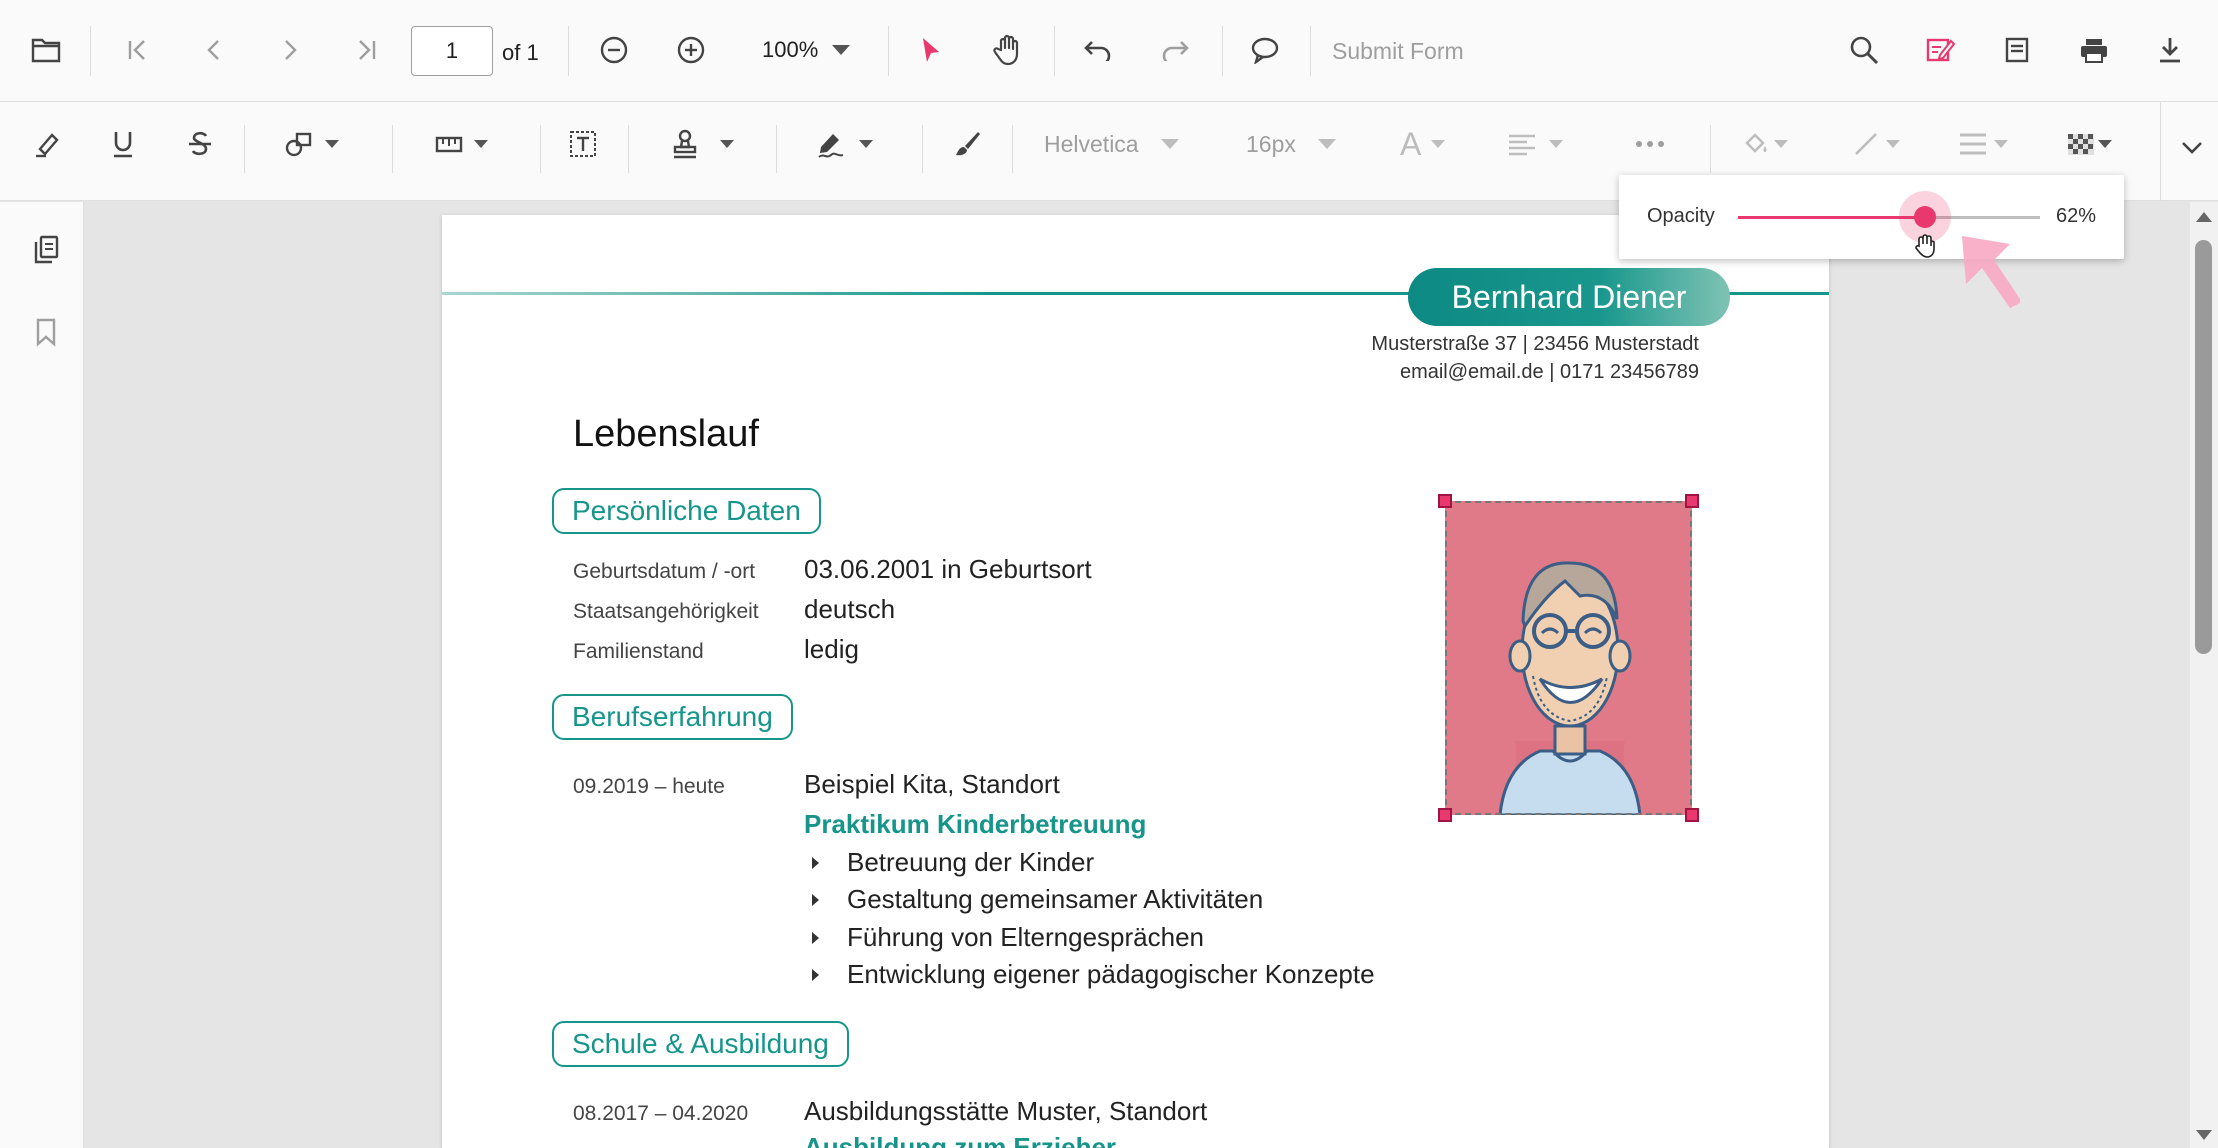  Describe the element at coordinates (46, 50) in the screenshot. I see `open-file-icon` at that location.